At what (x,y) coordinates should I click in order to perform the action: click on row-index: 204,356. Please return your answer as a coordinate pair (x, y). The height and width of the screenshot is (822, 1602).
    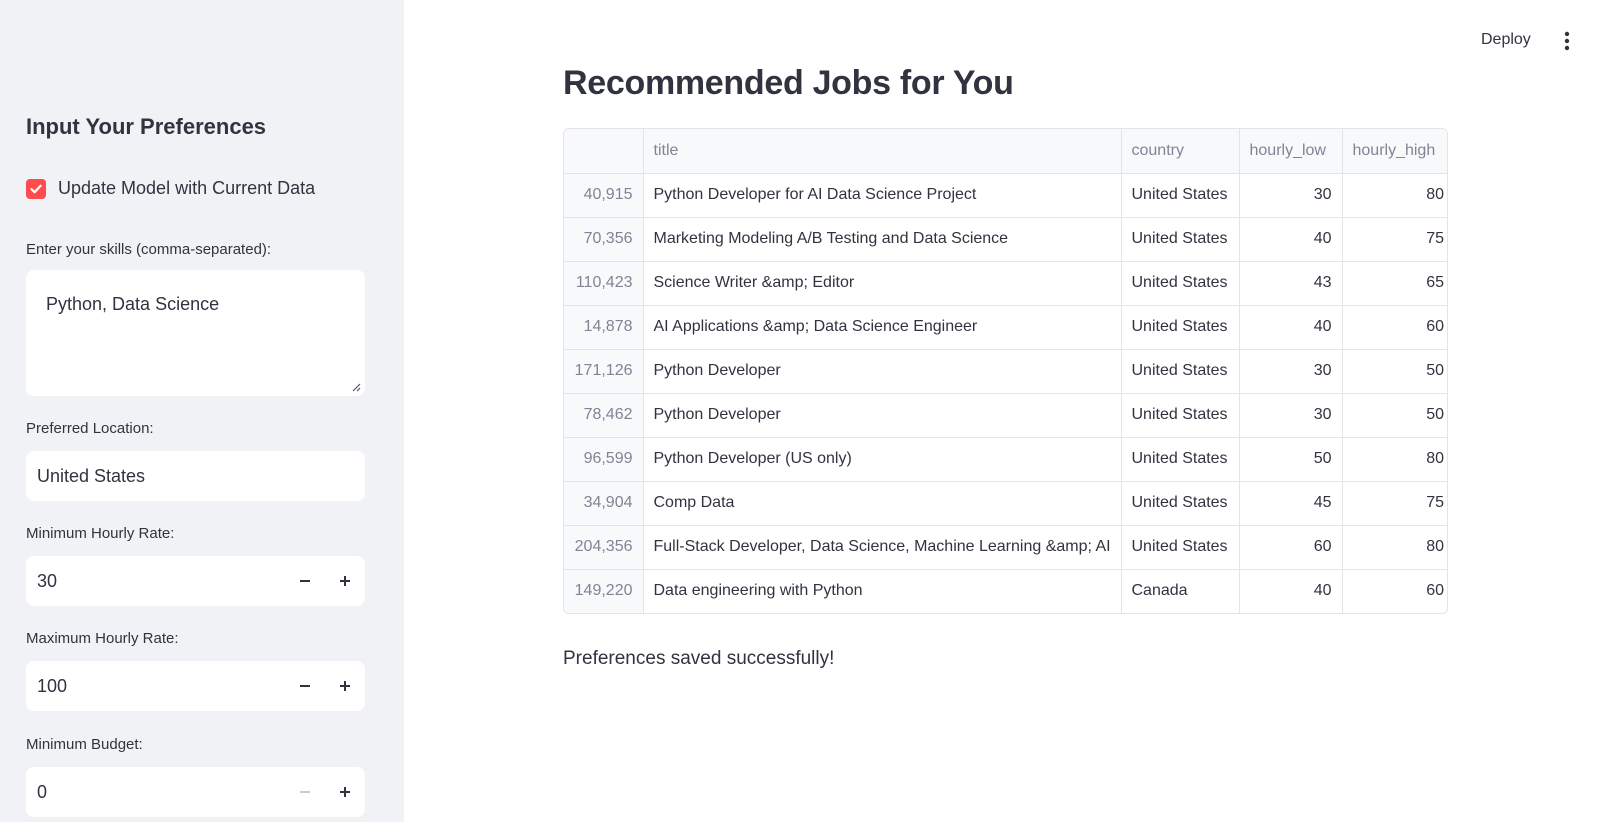
    Looking at the image, I should click on (604, 547).